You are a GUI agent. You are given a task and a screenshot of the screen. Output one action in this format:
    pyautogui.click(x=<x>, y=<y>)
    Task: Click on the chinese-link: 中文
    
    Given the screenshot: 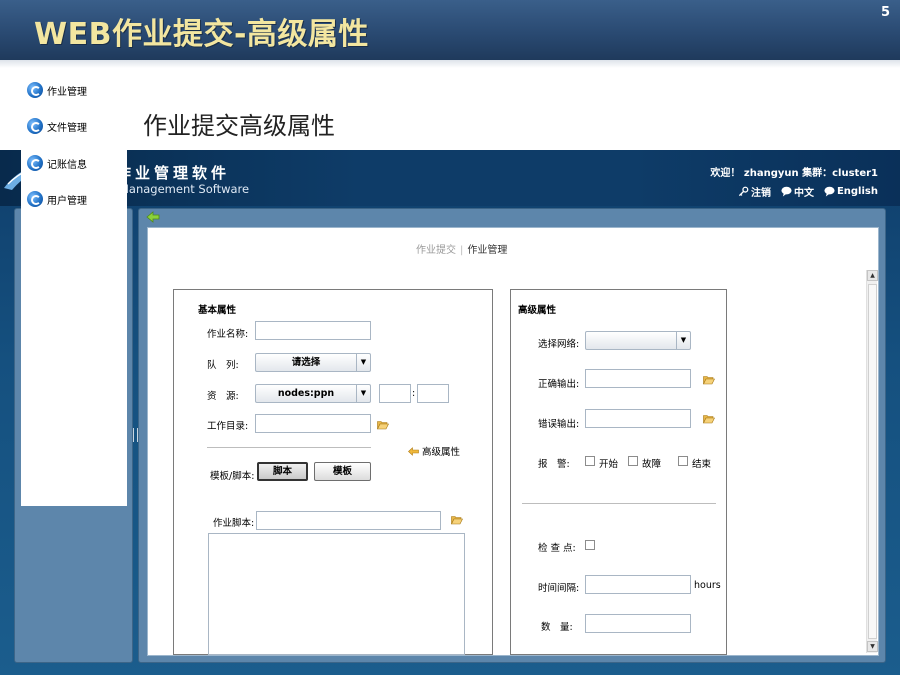 What is the action you would take?
    pyautogui.click(x=797, y=191)
    